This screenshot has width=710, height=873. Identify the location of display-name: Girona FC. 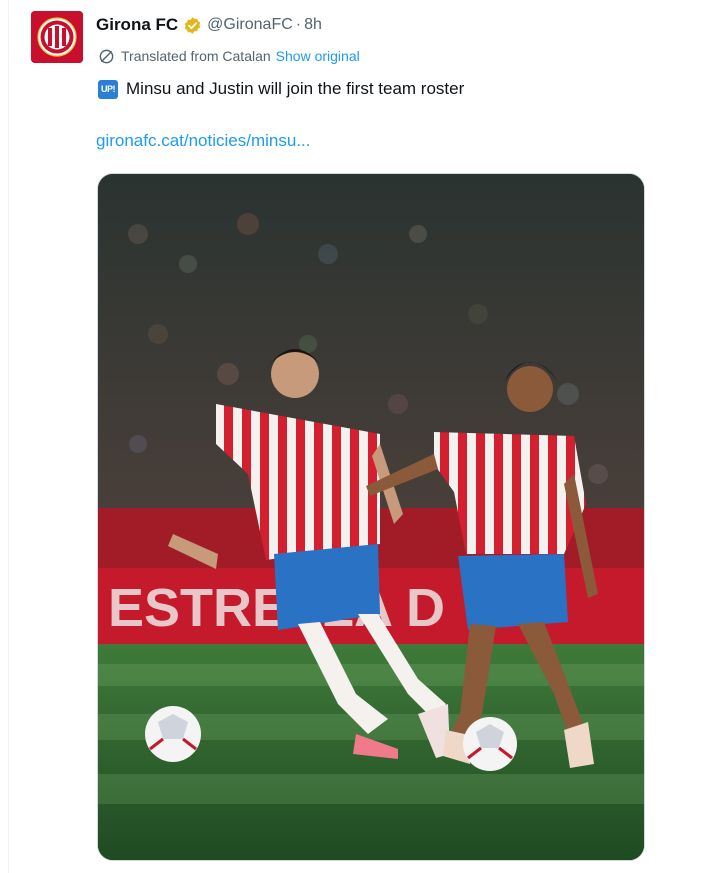
(137, 25).